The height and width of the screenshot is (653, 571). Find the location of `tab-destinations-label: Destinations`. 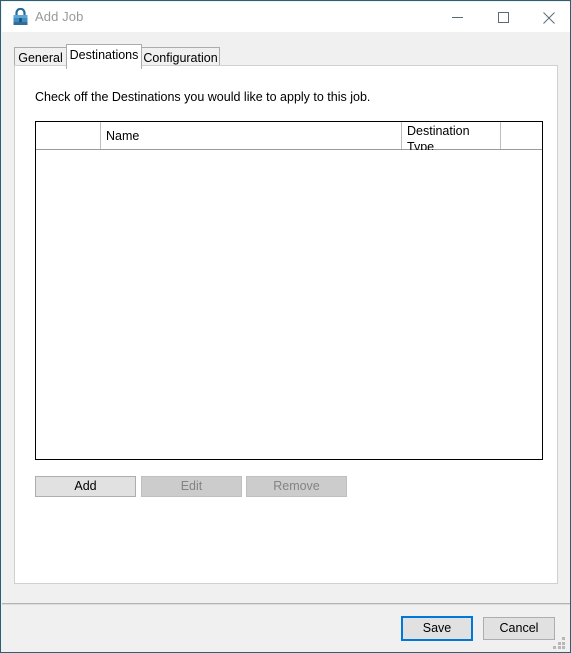

tab-destinations-label: Destinations is located at coordinates (104, 55).